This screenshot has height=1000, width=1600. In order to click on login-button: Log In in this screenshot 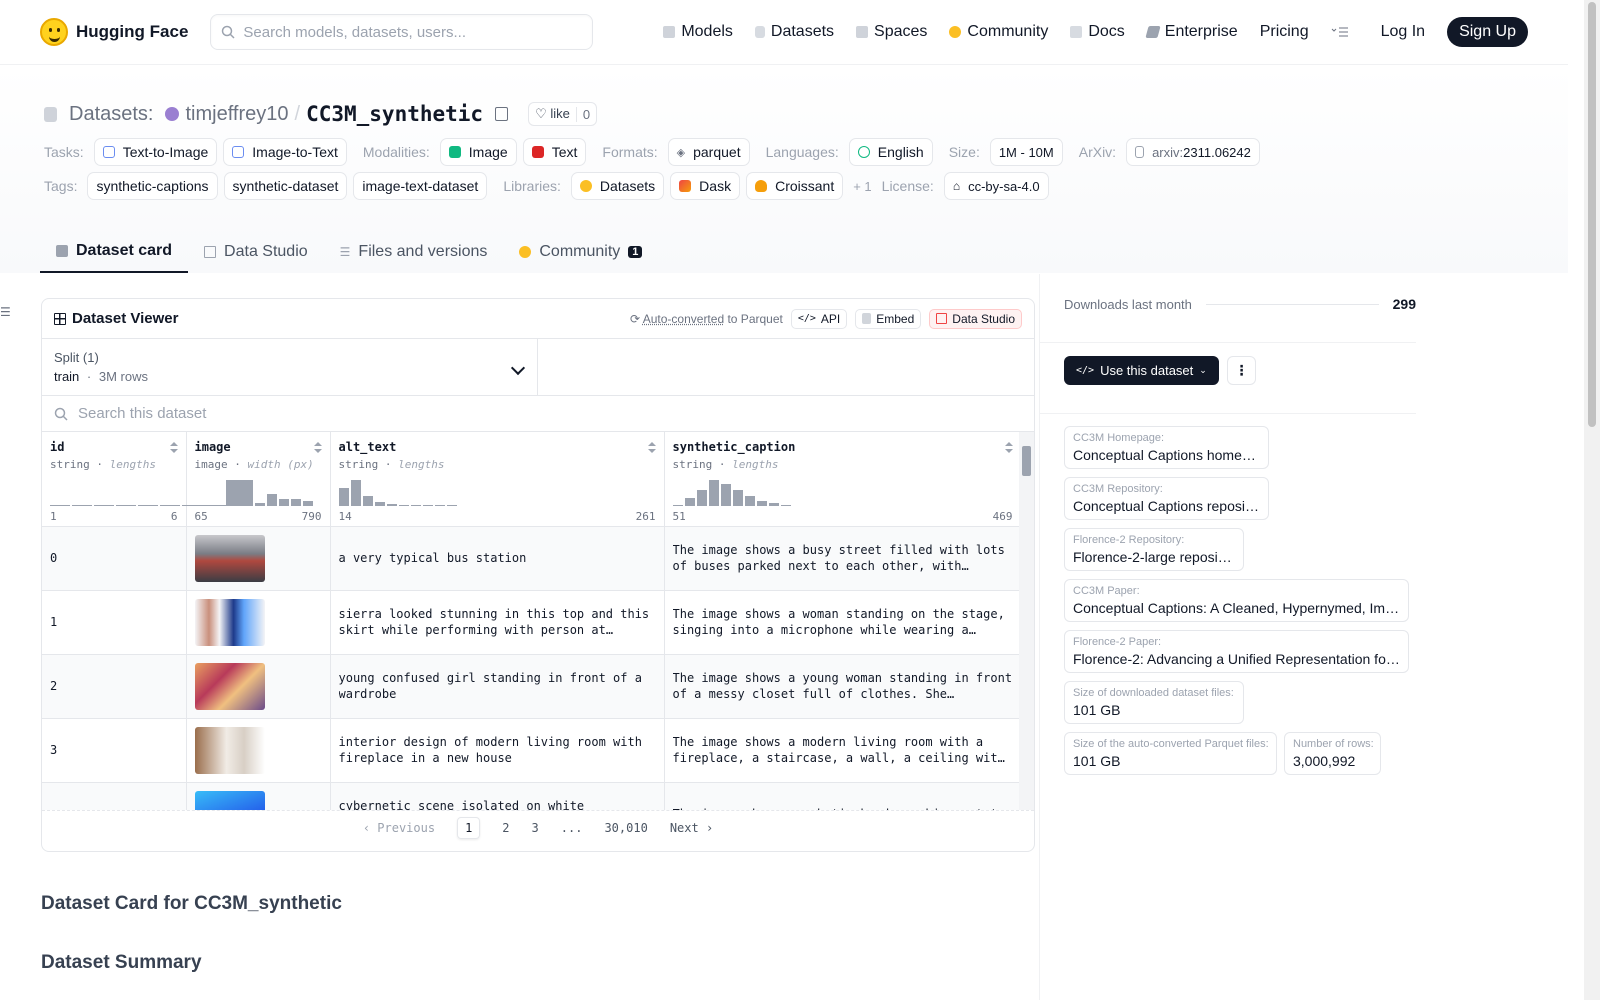, I will do `click(1403, 32)`.